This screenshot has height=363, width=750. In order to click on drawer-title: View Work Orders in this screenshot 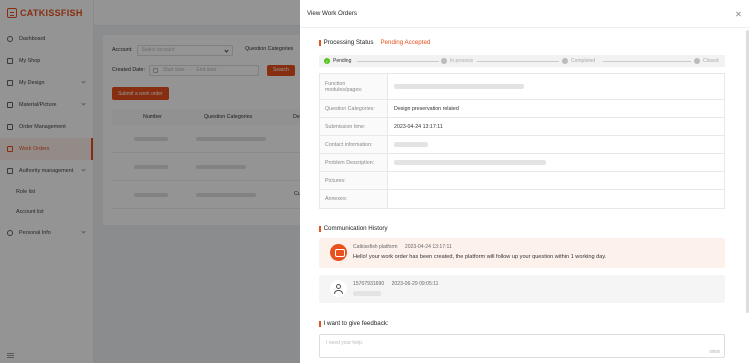, I will do `click(332, 13)`.